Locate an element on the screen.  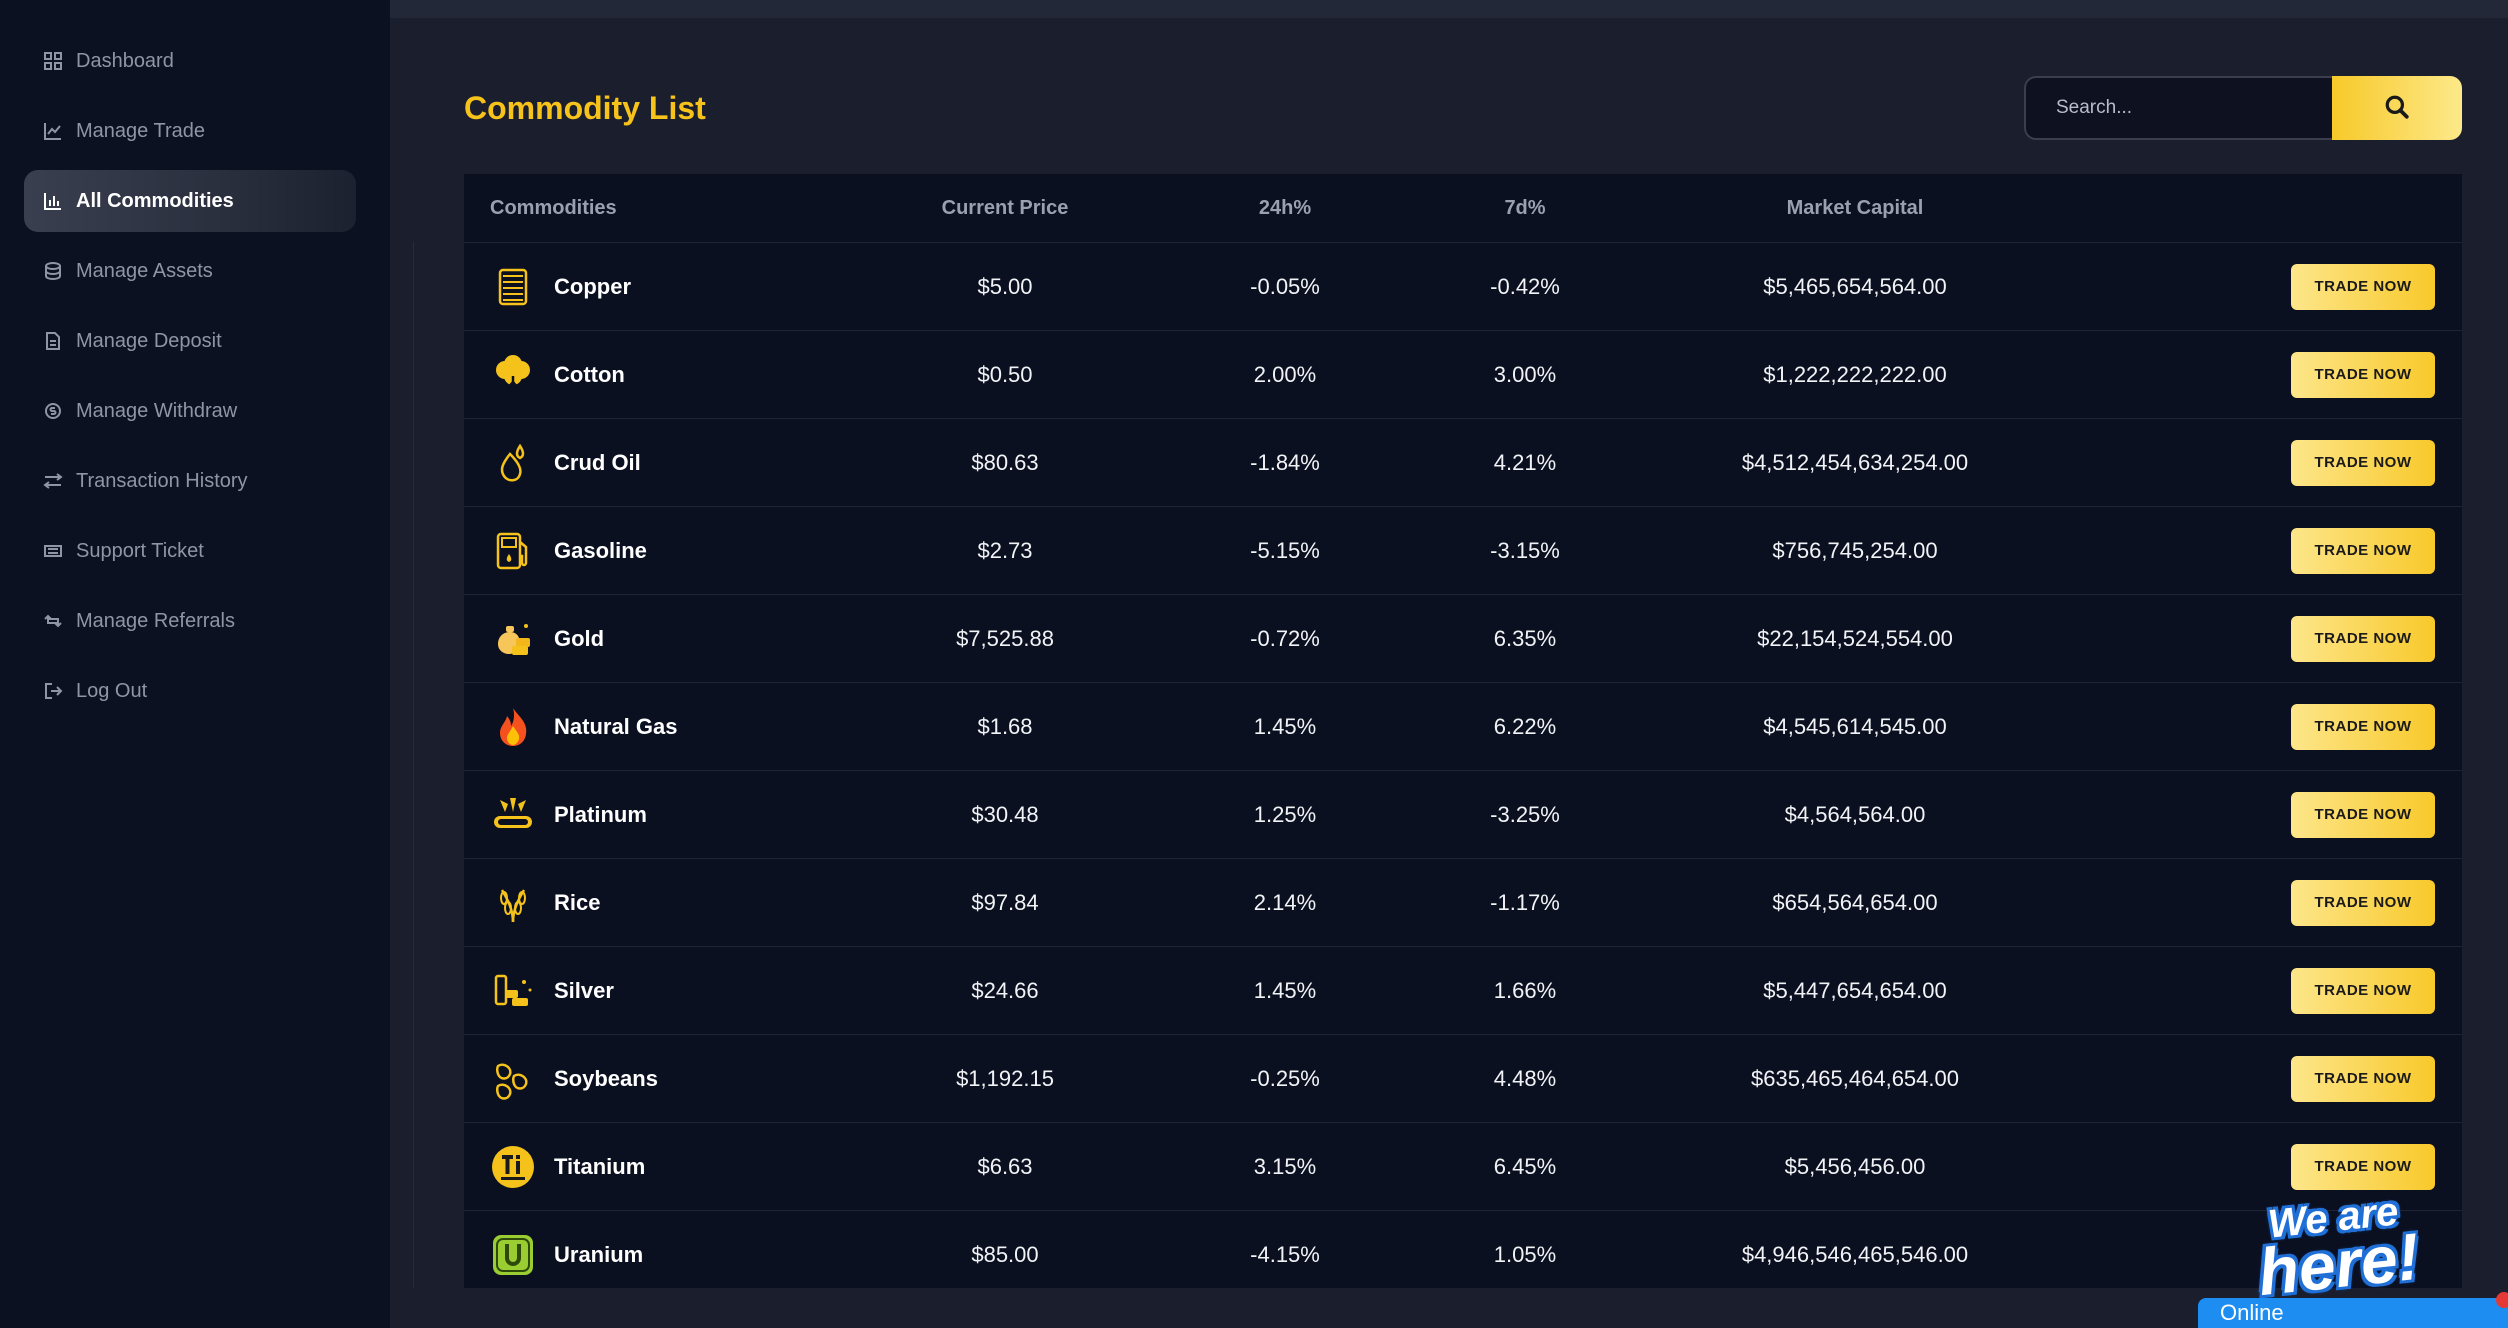
header-commodities: Commodities is located at coordinates (553, 207).